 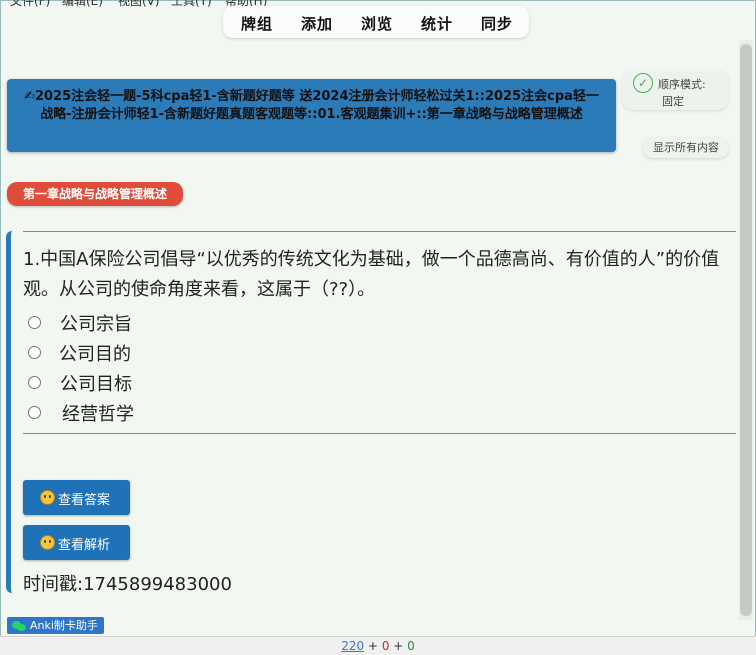 I want to click on option-label: 公司目的, so click(x=95, y=354).